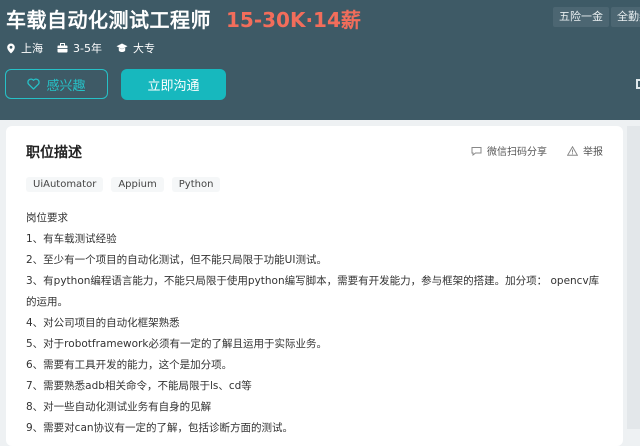 The height and width of the screenshot is (446, 640). I want to click on warning-icon, so click(572, 150).